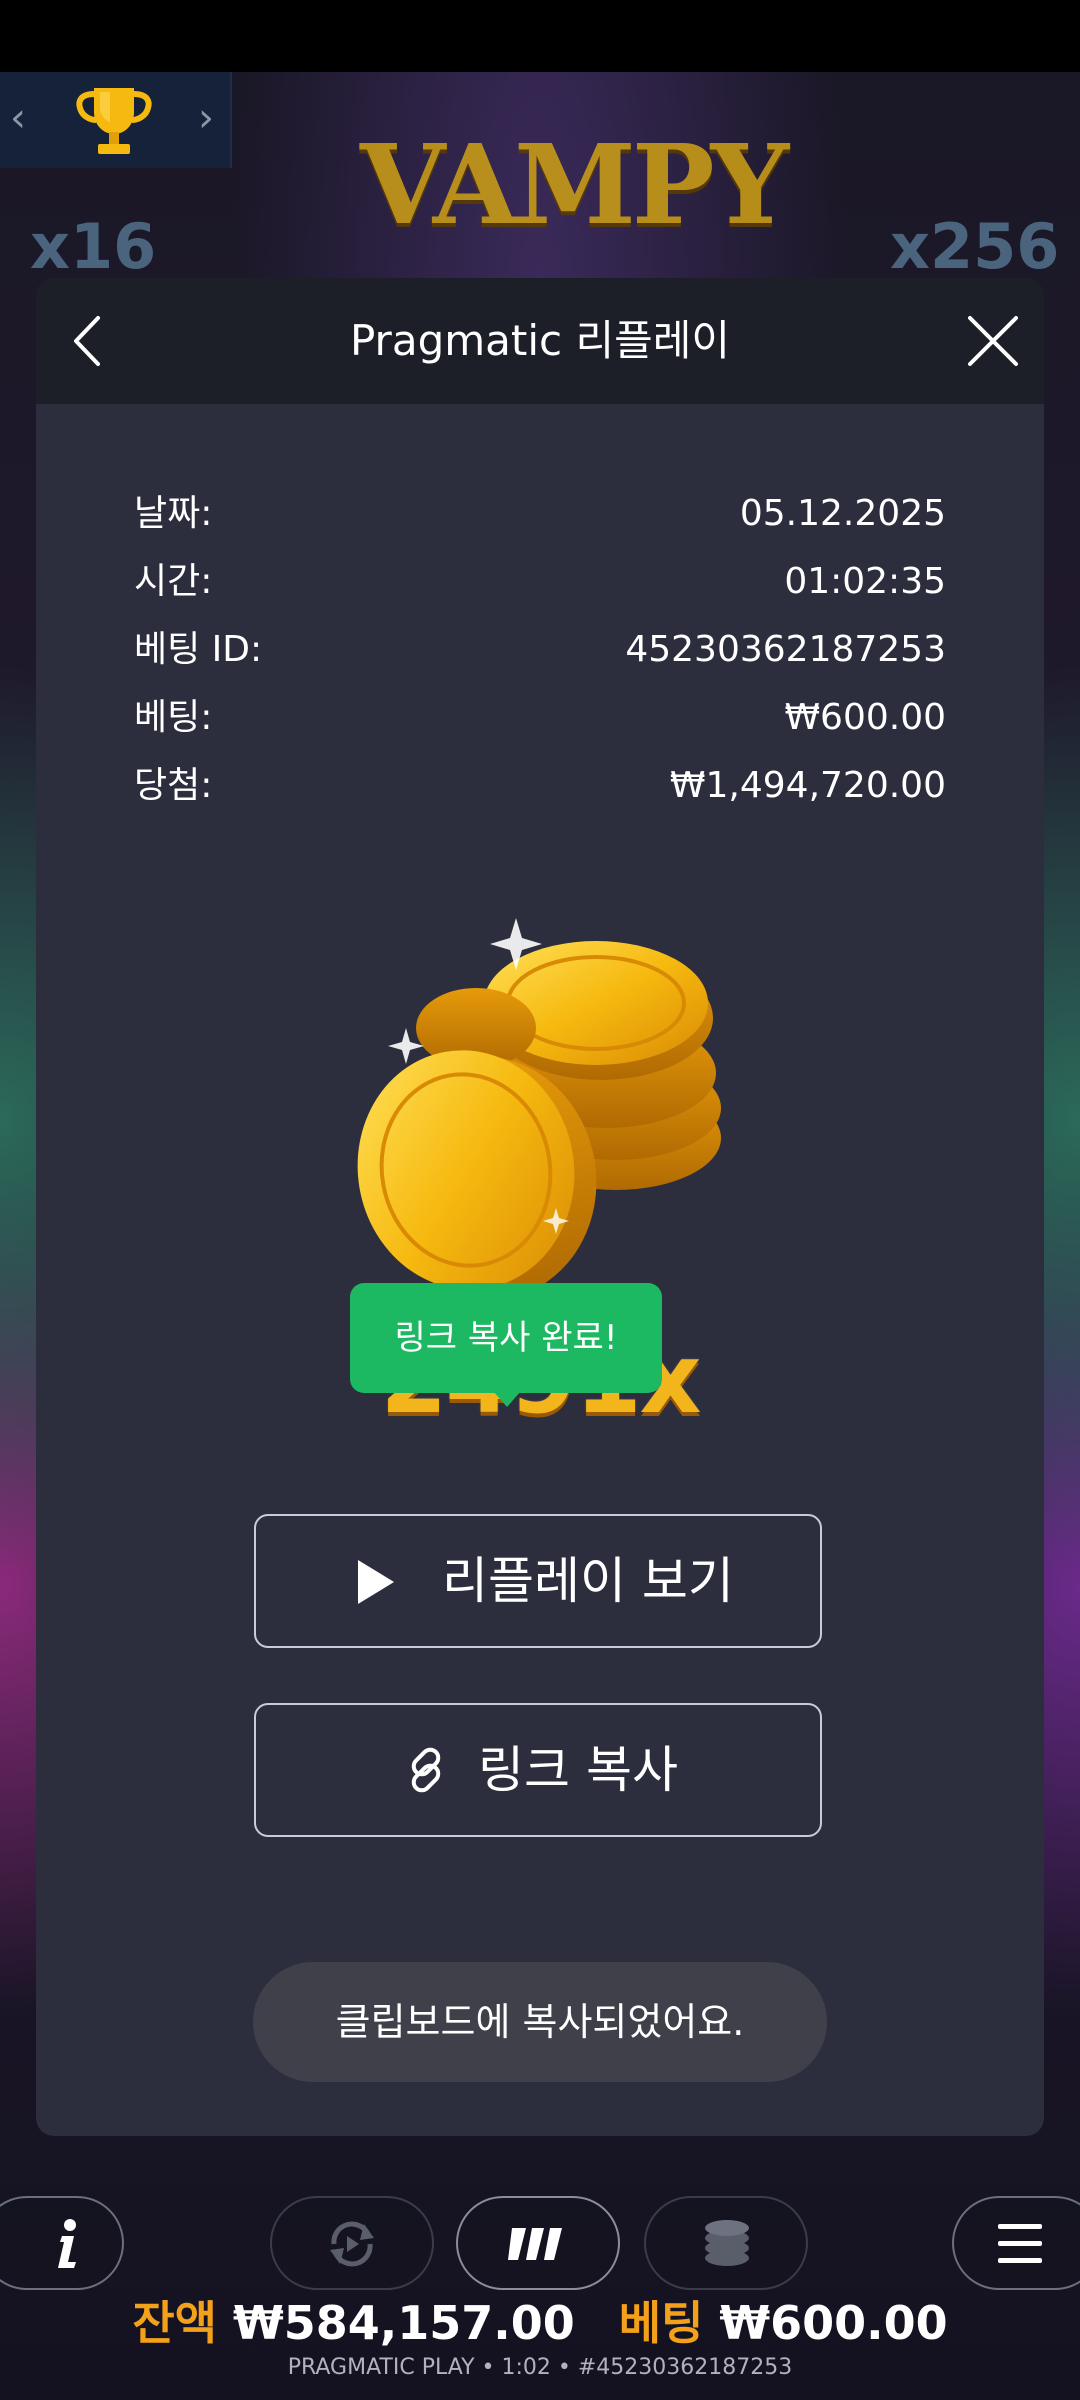 Image resolution: width=1080 pixels, height=2400 pixels. What do you see at coordinates (833, 2323) in the screenshot?
I see `bet-value: ₩600.00` at bounding box center [833, 2323].